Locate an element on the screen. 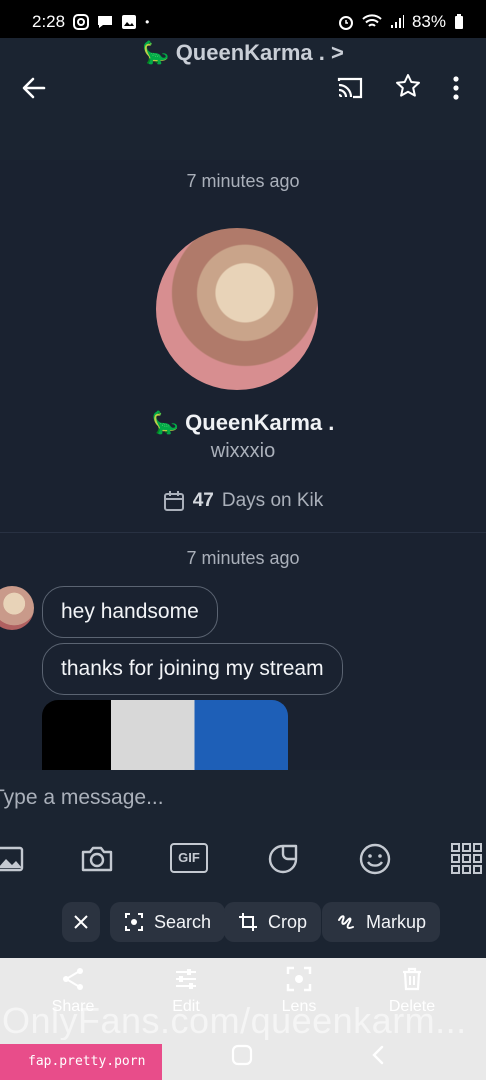 The width and height of the screenshot is (486, 1080). wifi-icon is located at coordinates (372, 20).